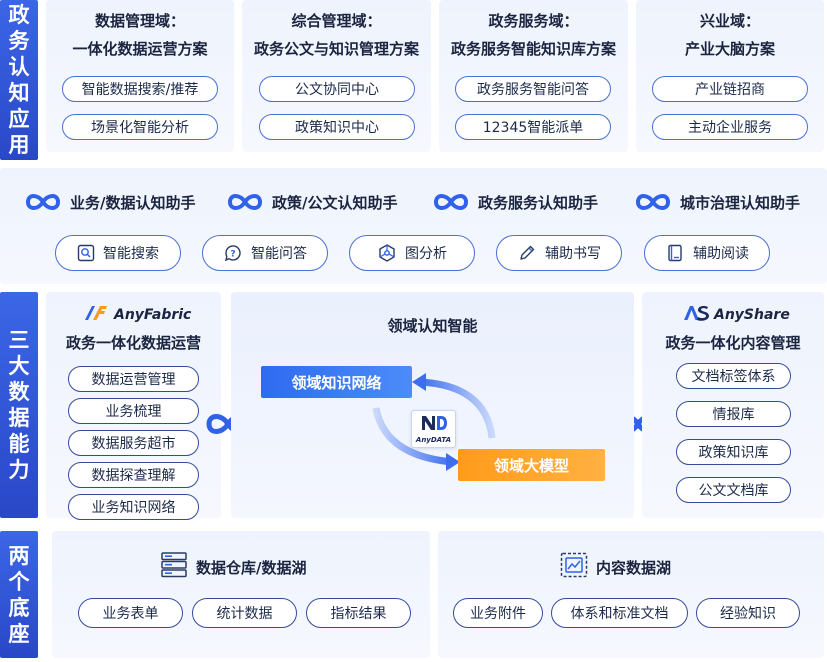  I want to click on base-item: 业务附件, so click(498, 613).